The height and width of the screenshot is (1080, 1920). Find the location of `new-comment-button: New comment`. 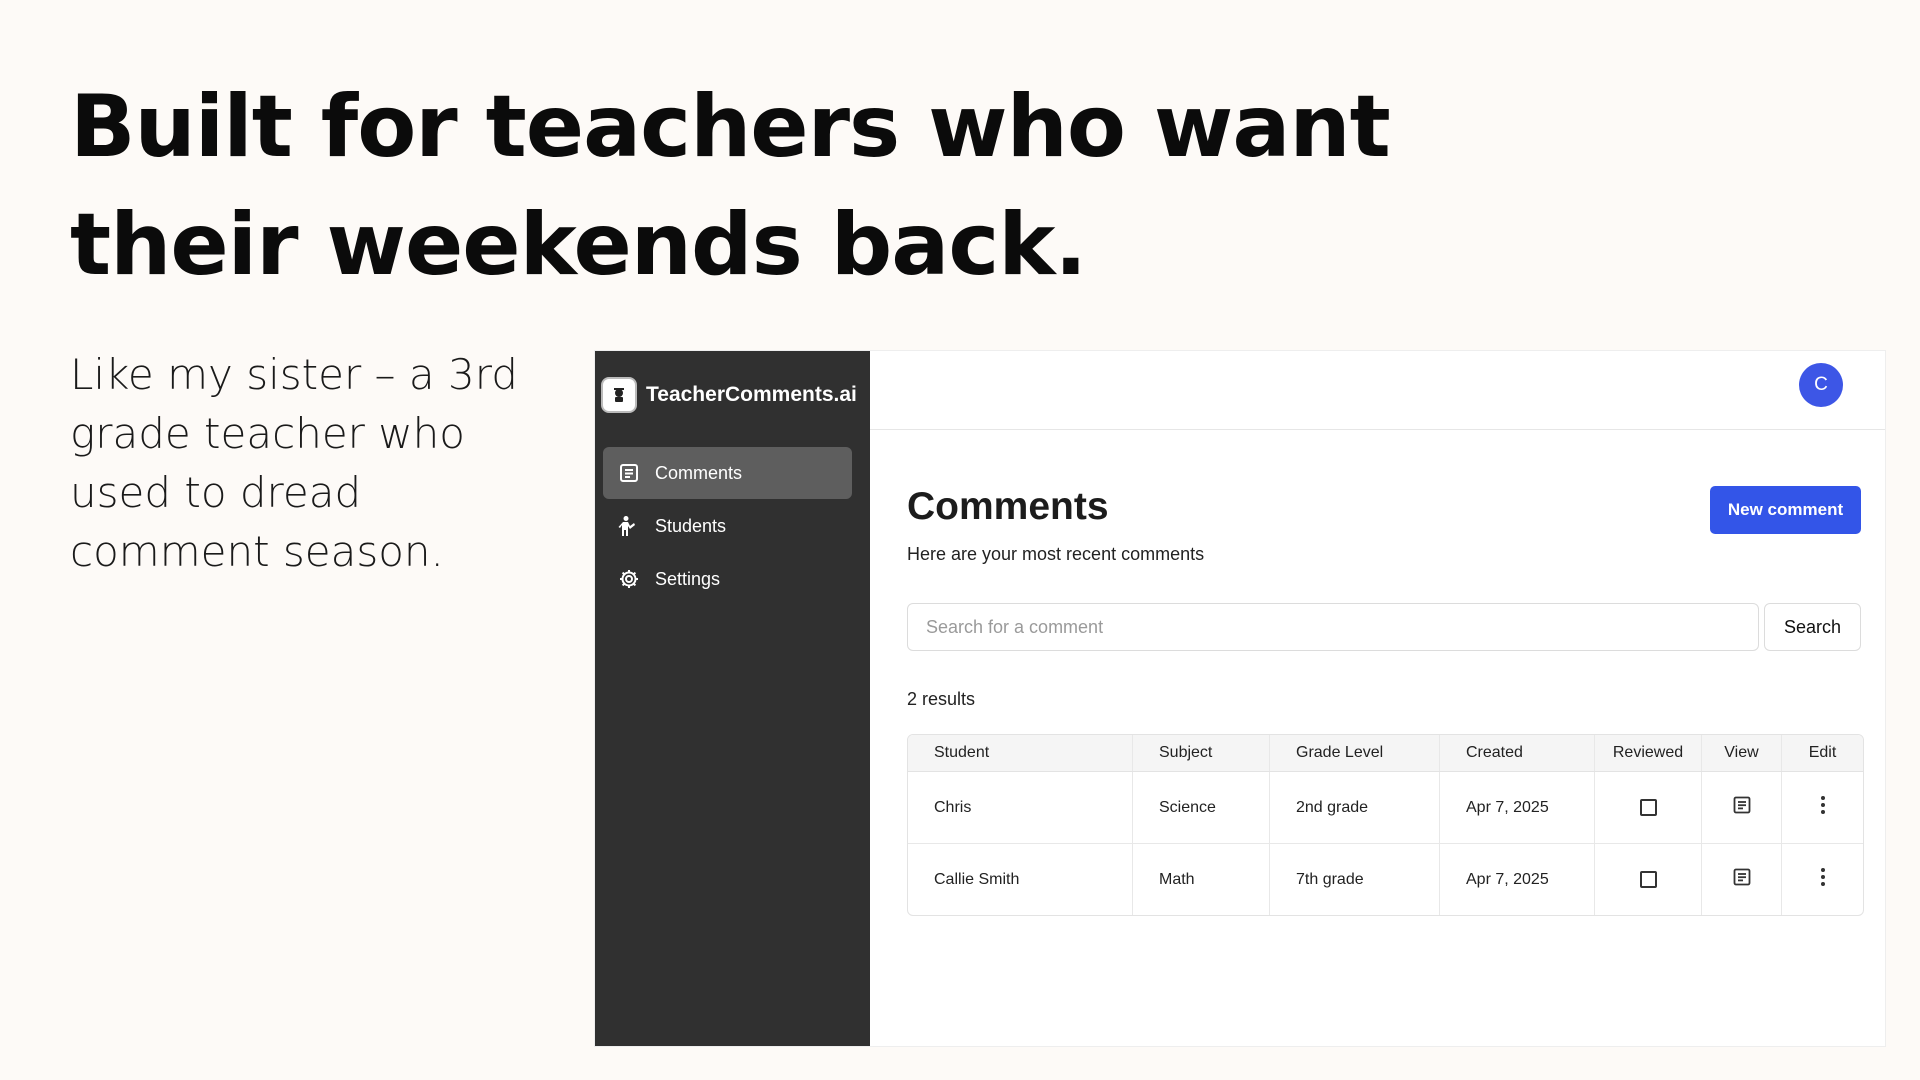

new-comment-button: New comment is located at coordinates (1785, 510).